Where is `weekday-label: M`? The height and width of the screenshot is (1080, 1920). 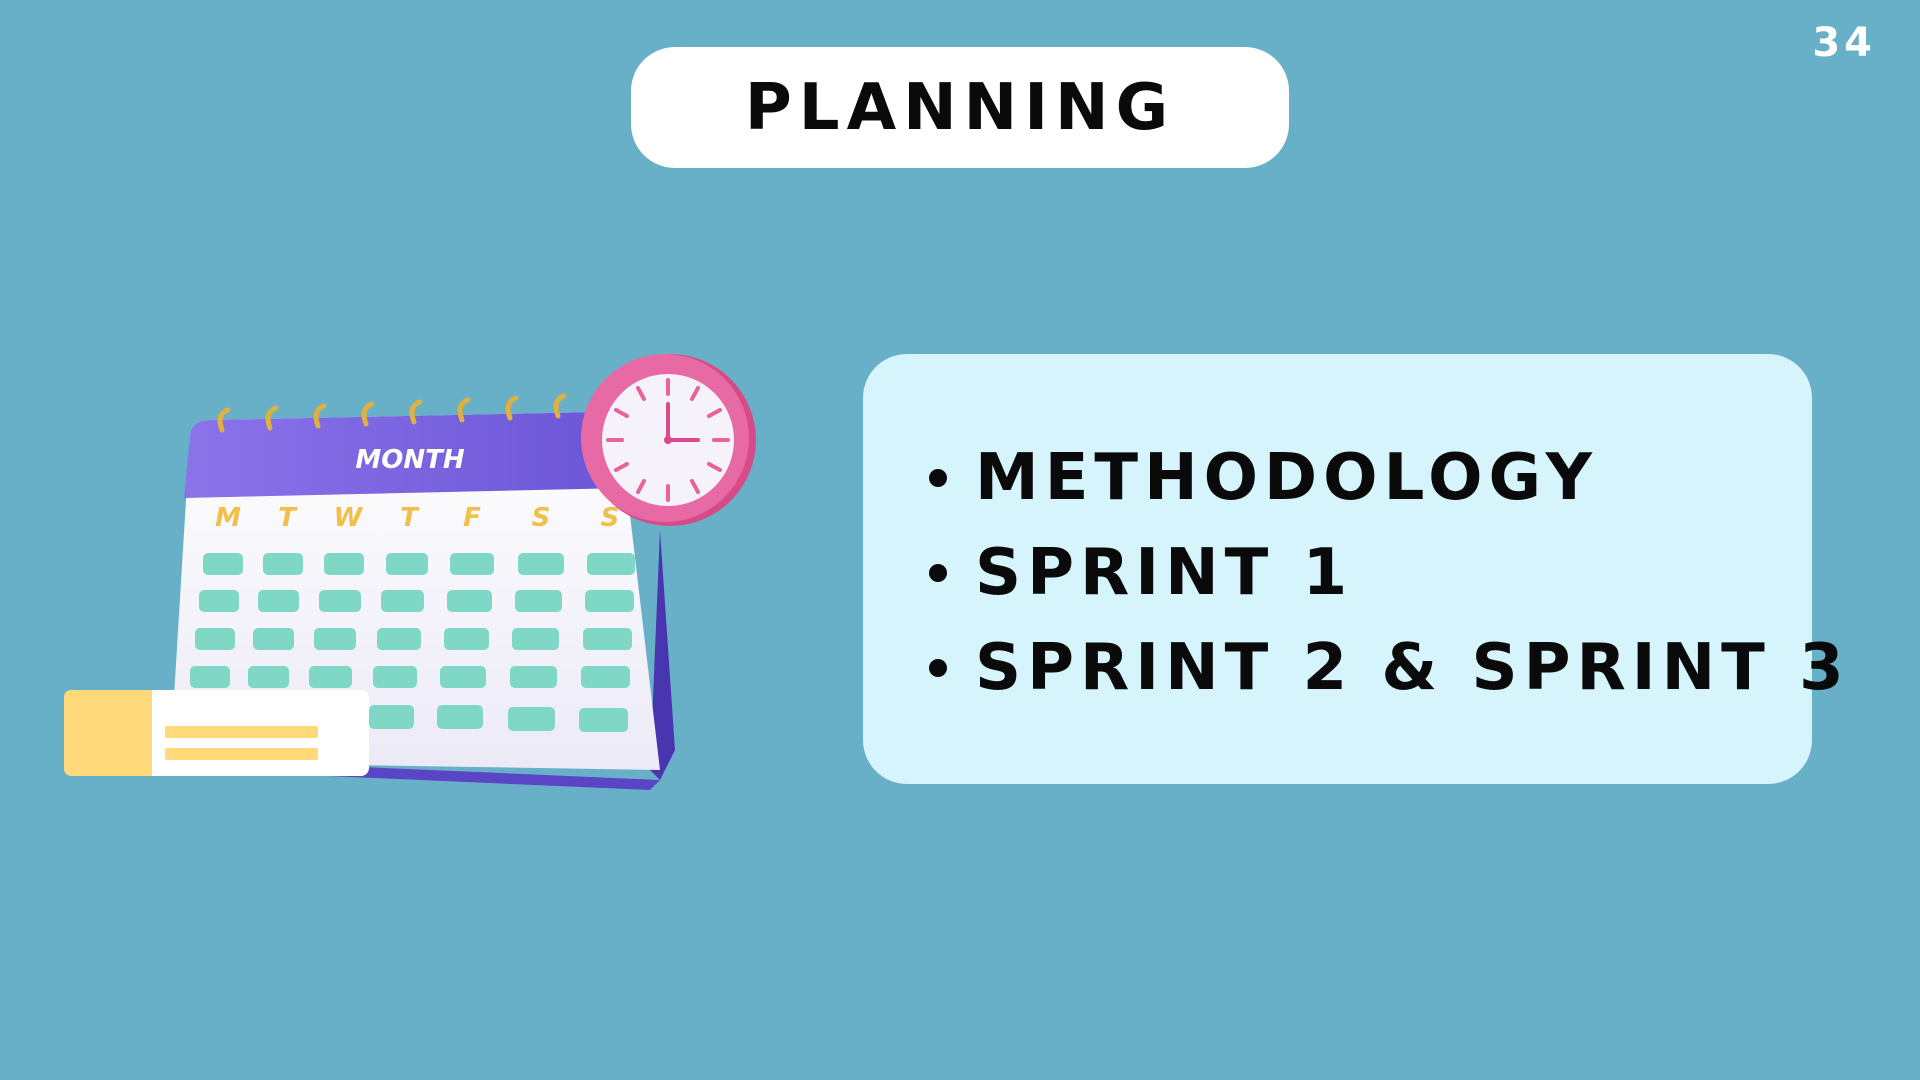 weekday-label: M is located at coordinates (228, 518).